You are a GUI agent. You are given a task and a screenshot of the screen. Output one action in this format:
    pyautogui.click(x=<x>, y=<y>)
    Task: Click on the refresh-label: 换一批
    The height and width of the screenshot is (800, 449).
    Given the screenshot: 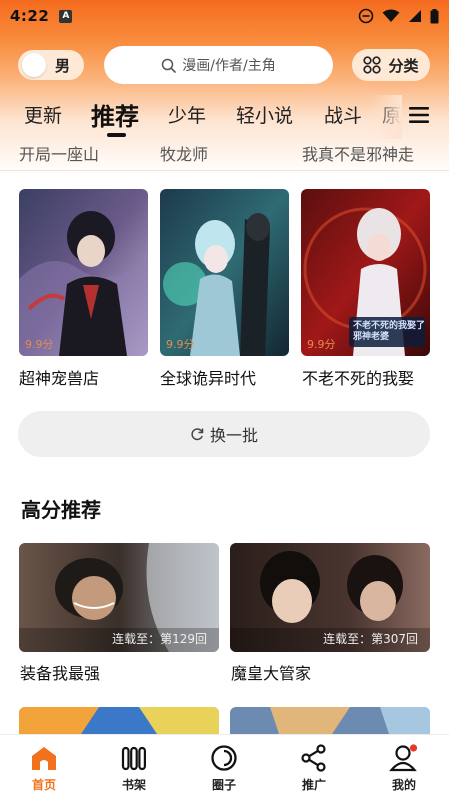 What is the action you would take?
    pyautogui.click(x=233, y=435)
    